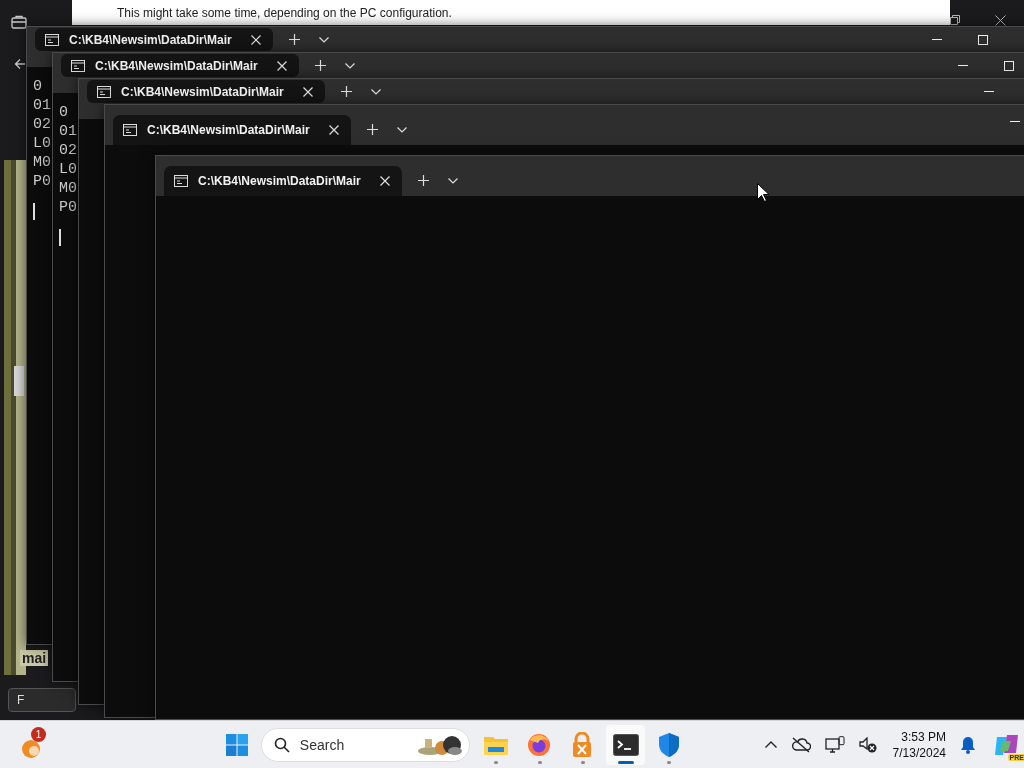 Image resolution: width=1024 pixels, height=768 pixels. Describe the element at coordinates (34, 744) in the screenshot. I see `widgets-button: 1` at that location.